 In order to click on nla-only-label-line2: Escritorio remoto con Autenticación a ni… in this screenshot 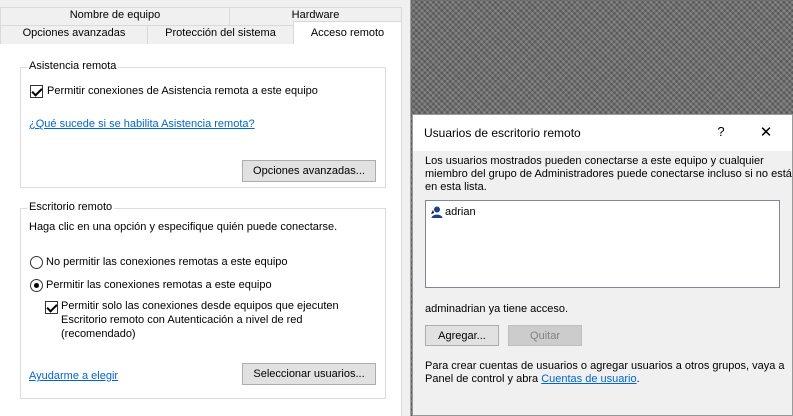, I will do `click(182, 320)`.